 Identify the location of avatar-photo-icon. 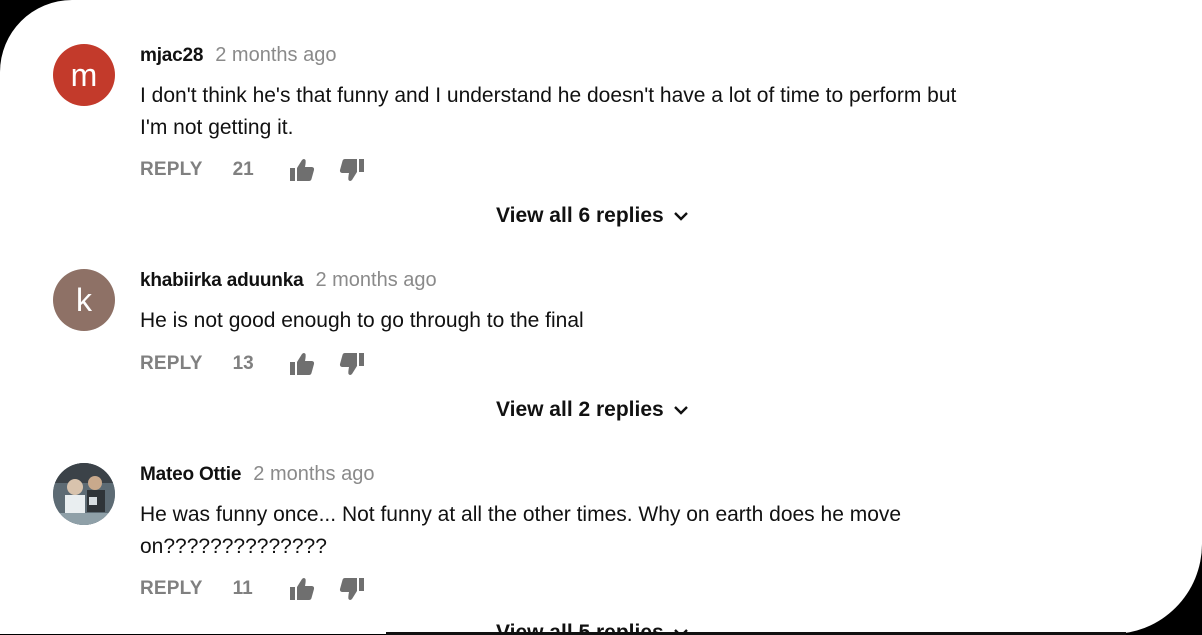
(84, 494).